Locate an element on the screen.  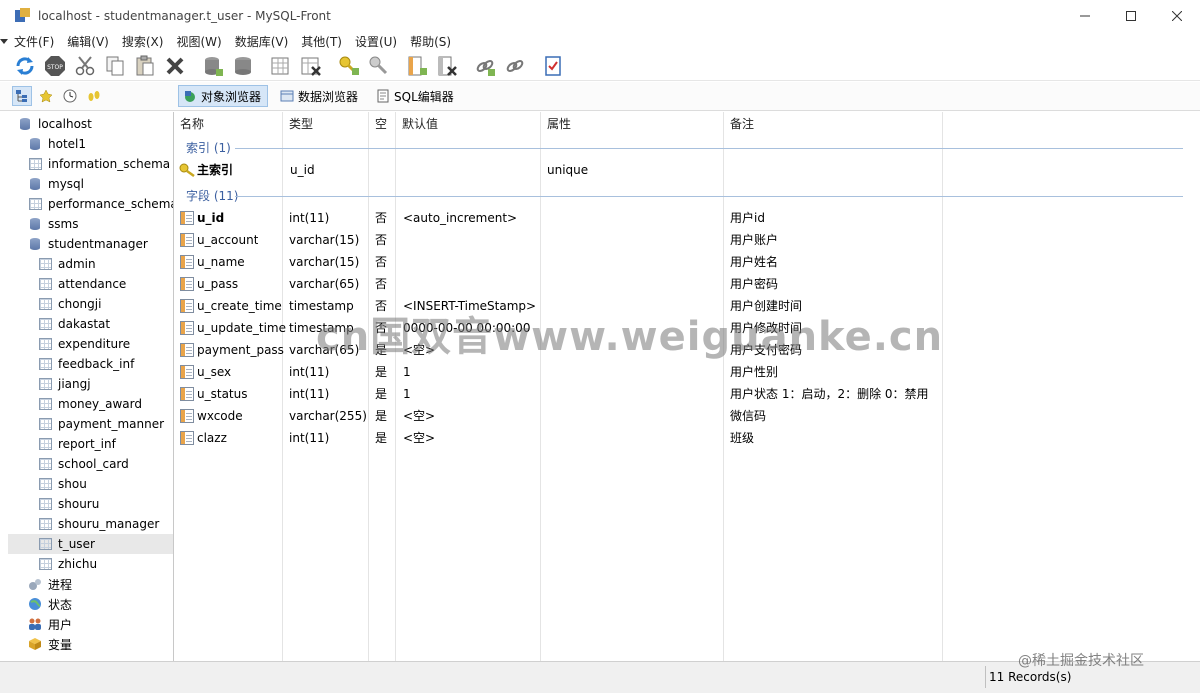
close-button is located at coordinates (1177, 15).